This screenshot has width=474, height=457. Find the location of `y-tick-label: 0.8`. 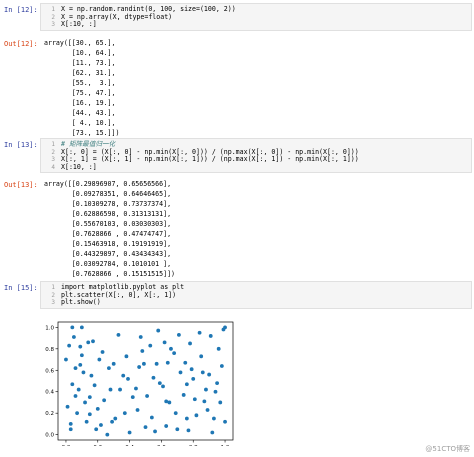

y-tick-label: 0.8 is located at coordinates (49, 350).